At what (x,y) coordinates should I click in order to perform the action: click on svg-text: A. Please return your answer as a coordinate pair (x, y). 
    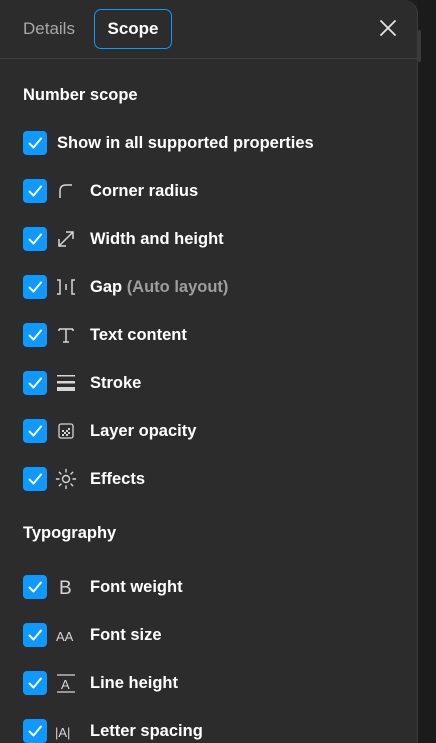
    Looking at the image, I should click on (65, 684).